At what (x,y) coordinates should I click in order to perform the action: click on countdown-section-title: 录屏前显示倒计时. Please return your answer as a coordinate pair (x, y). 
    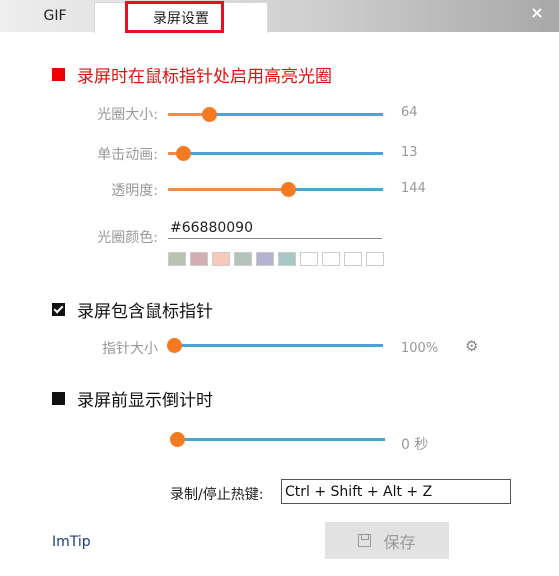
    Looking at the image, I should click on (132, 398).